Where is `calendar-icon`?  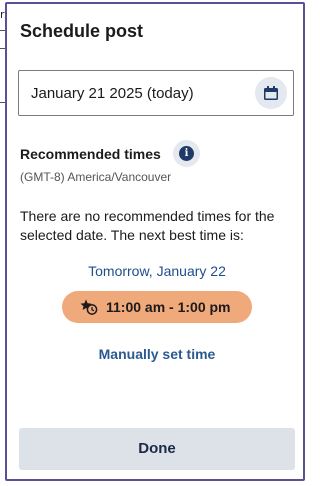 calendar-icon is located at coordinates (271, 93).